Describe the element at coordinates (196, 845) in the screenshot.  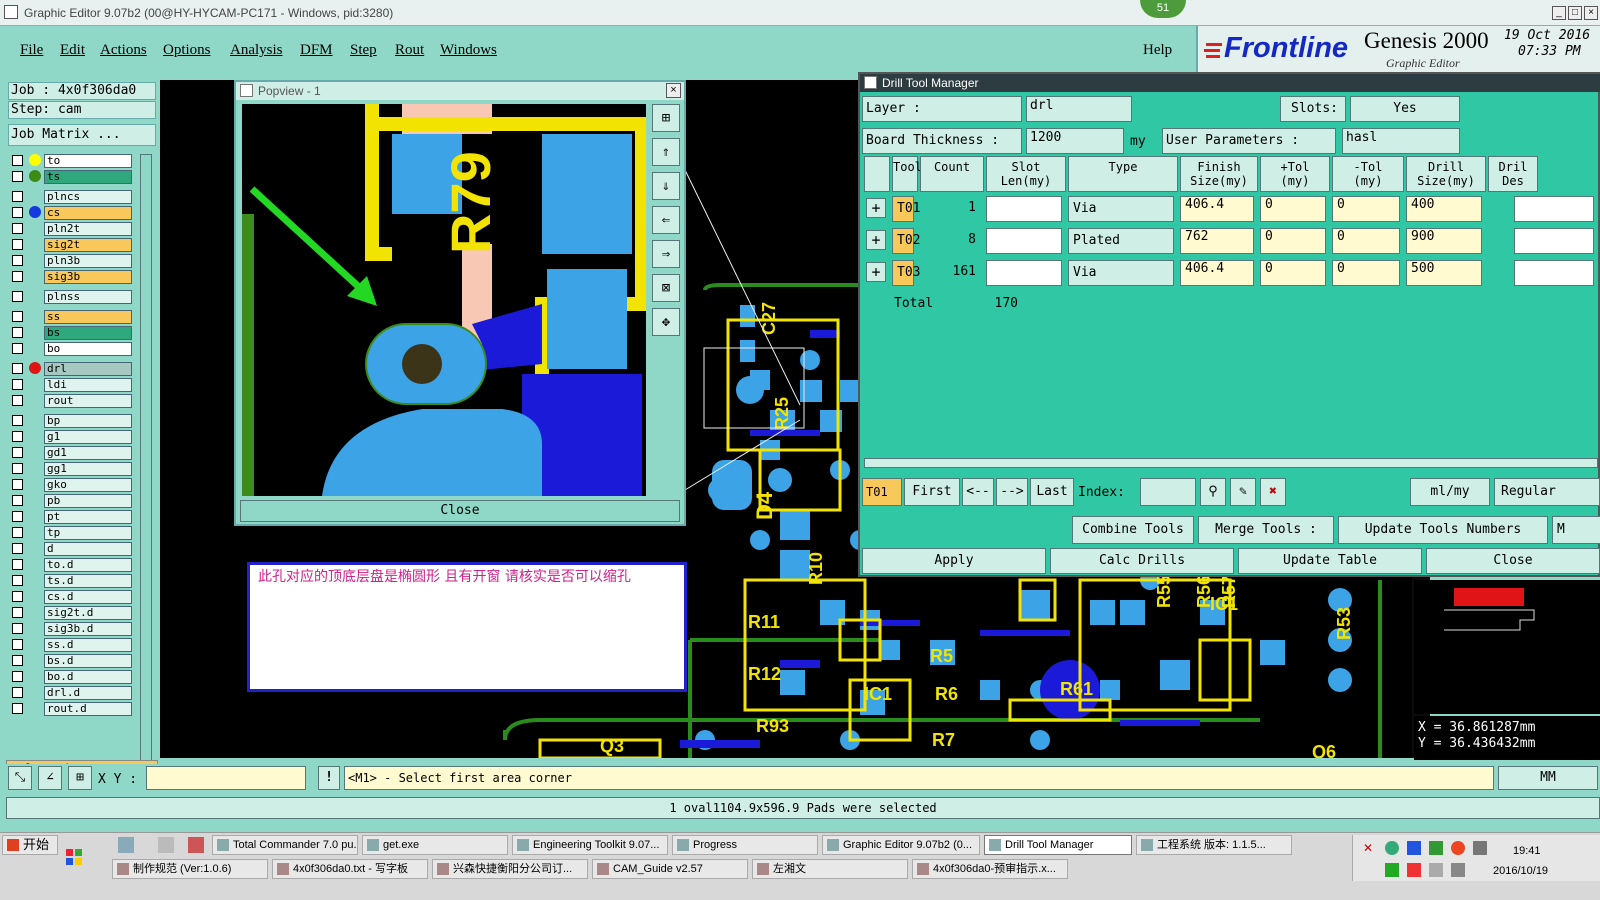
I see `quicklaunch-3-icon` at that location.